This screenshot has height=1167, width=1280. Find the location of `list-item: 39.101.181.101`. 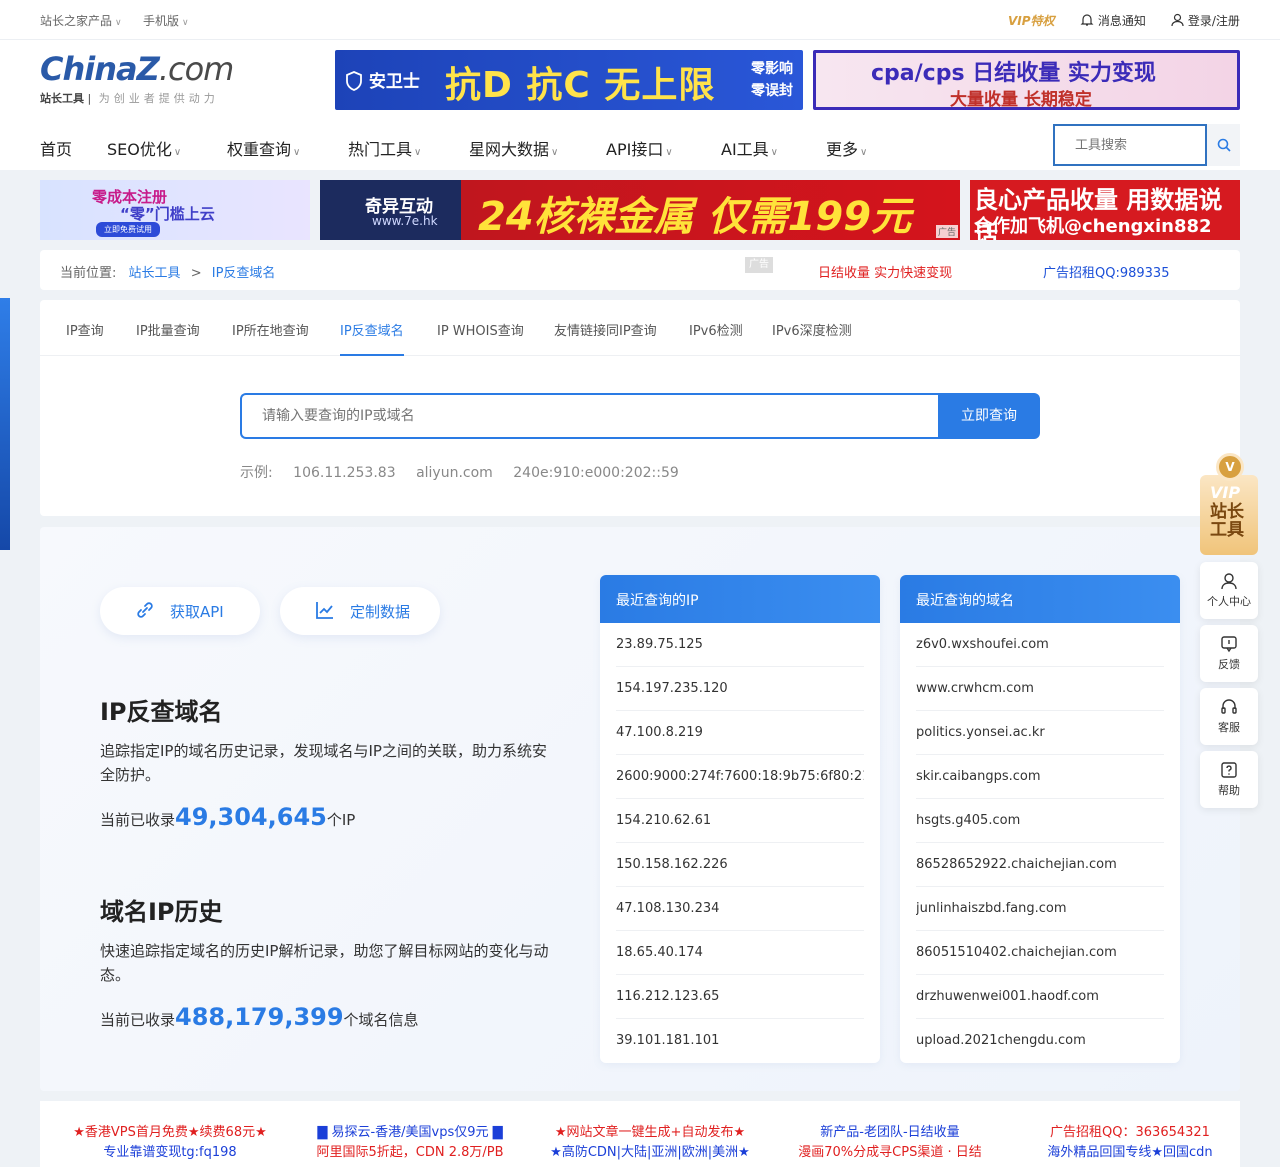

list-item: 39.101.181.101 is located at coordinates (740, 1041).